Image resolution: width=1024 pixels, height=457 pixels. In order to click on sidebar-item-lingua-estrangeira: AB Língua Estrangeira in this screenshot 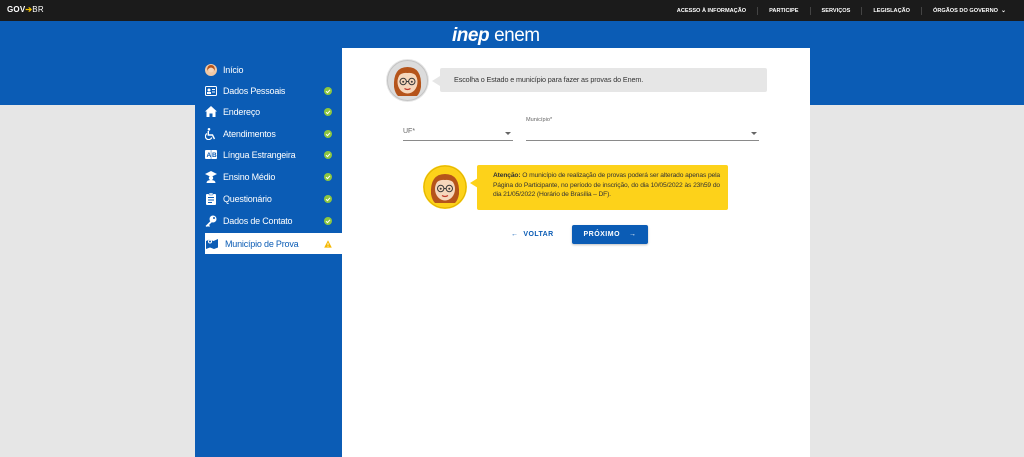, I will do `click(268, 154)`.